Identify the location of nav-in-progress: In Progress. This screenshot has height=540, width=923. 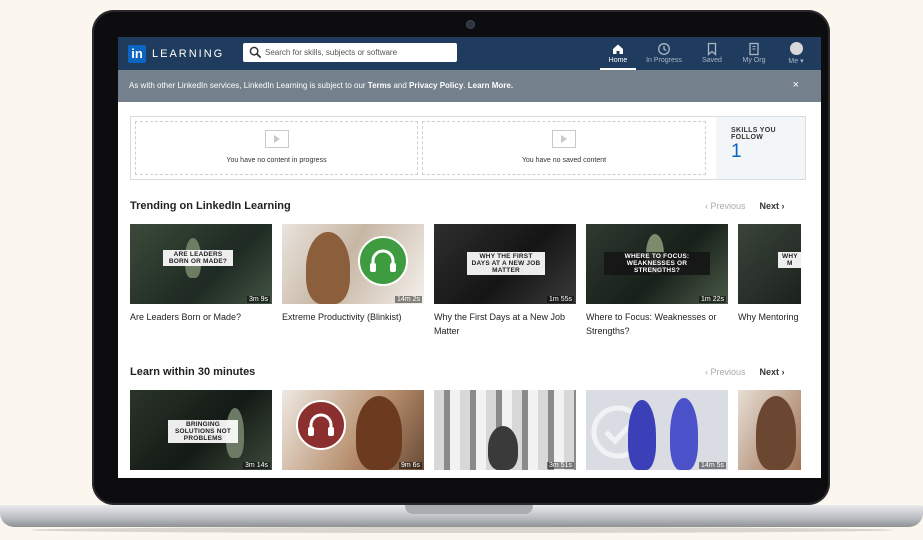
(664, 55).